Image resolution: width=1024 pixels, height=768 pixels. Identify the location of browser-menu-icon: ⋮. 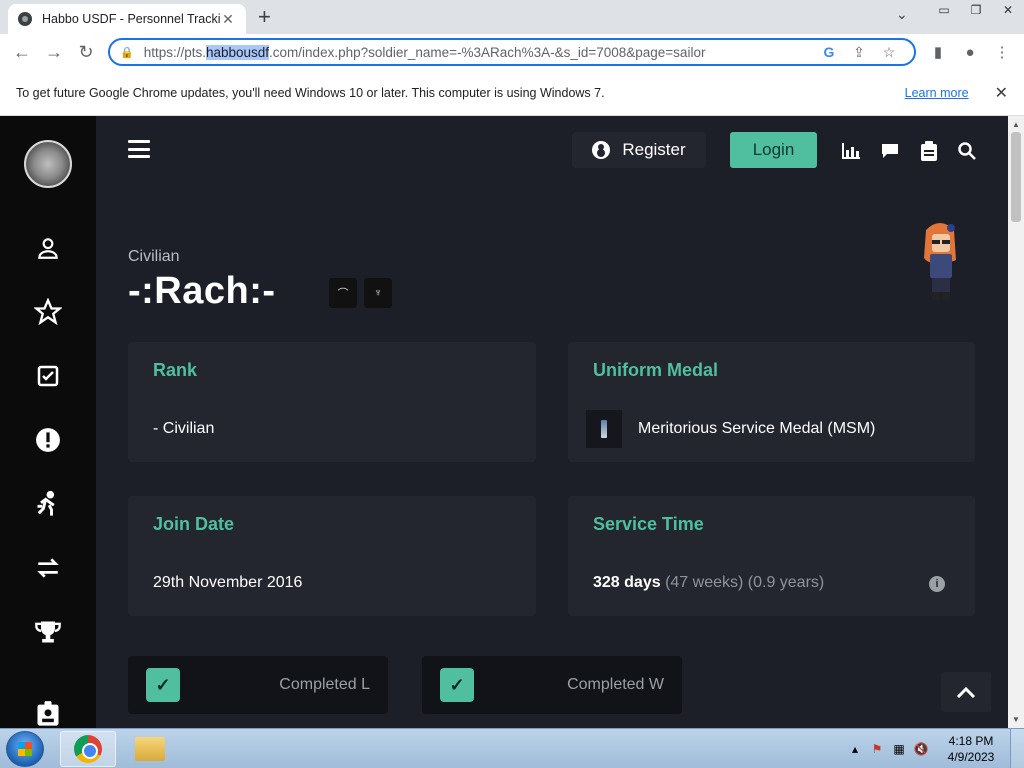
(1002, 52).